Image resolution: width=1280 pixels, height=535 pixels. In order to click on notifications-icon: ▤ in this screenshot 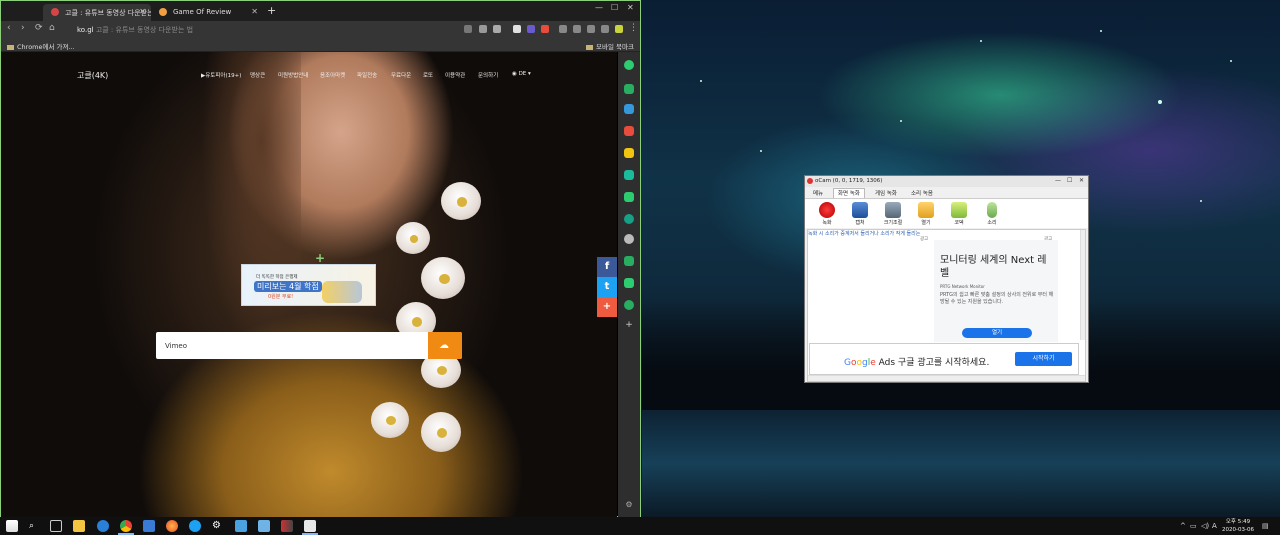, I will do `click(1265, 526)`.